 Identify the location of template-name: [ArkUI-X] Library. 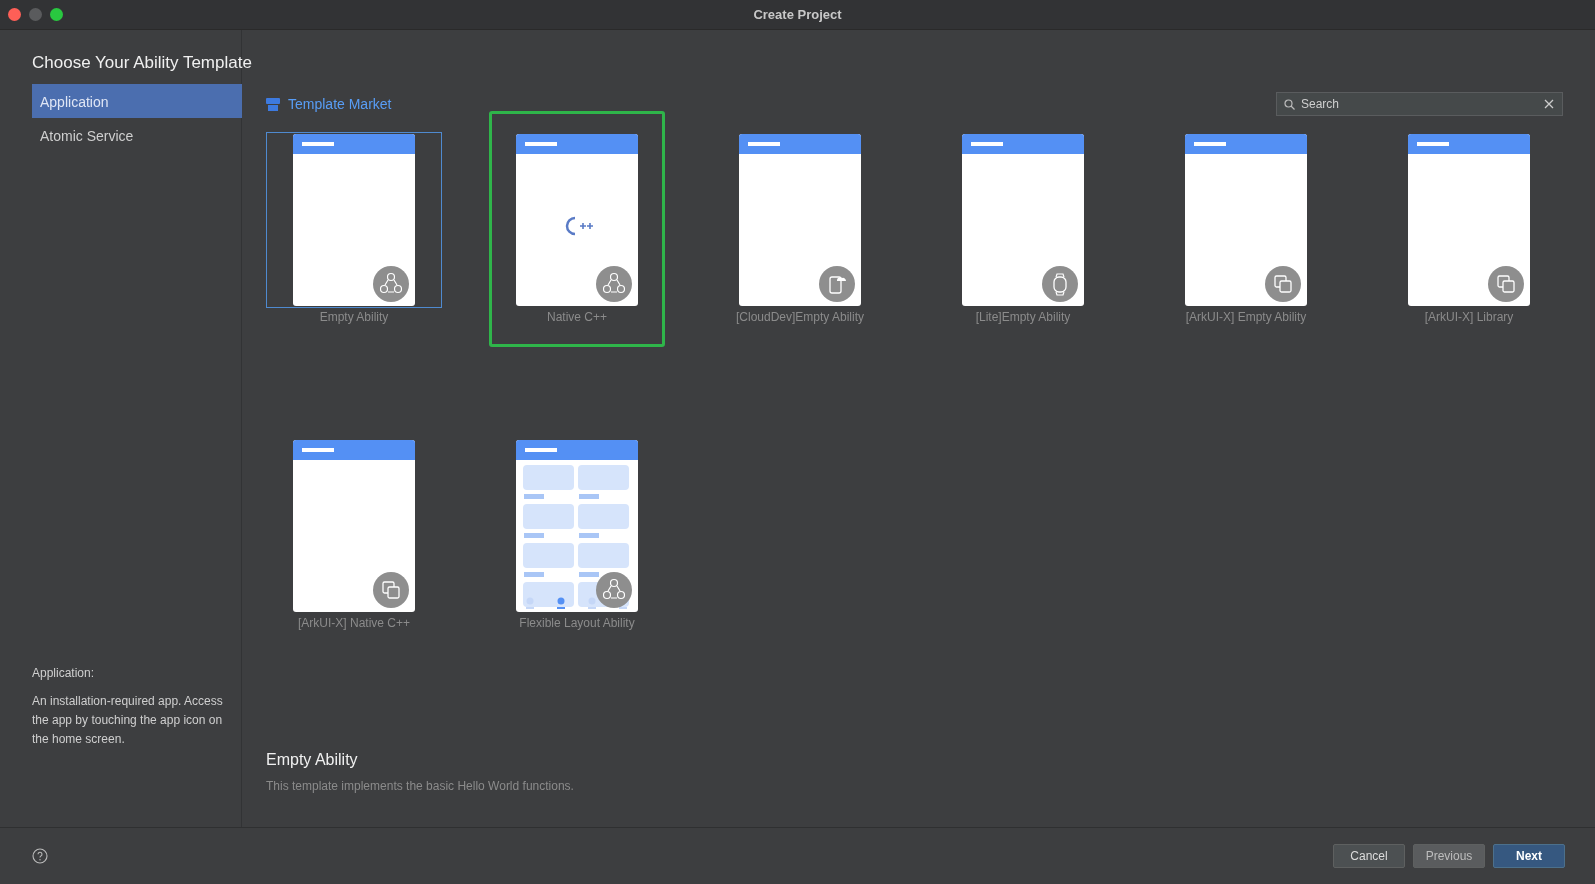
(1469, 317).